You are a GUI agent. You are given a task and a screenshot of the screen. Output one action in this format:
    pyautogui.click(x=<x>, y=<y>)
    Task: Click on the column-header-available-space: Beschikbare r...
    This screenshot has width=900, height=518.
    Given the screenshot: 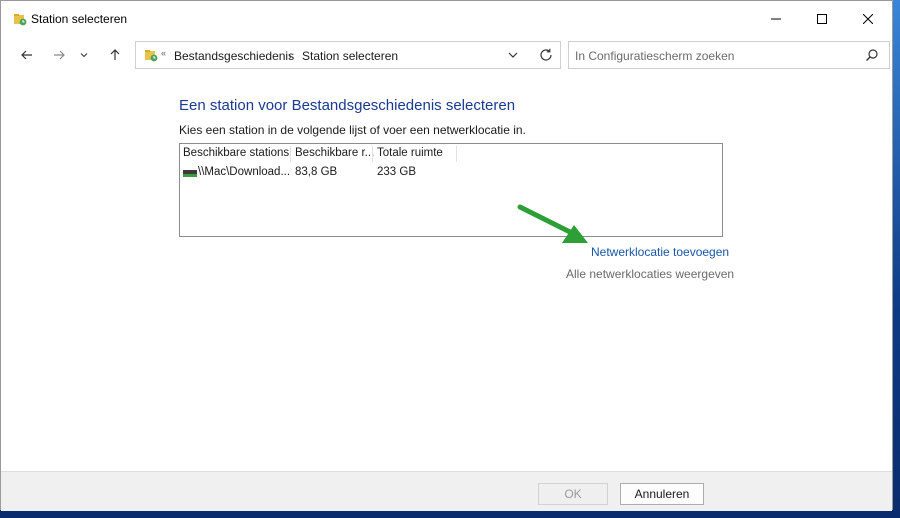 What is the action you would take?
    pyautogui.click(x=334, y=153)
    